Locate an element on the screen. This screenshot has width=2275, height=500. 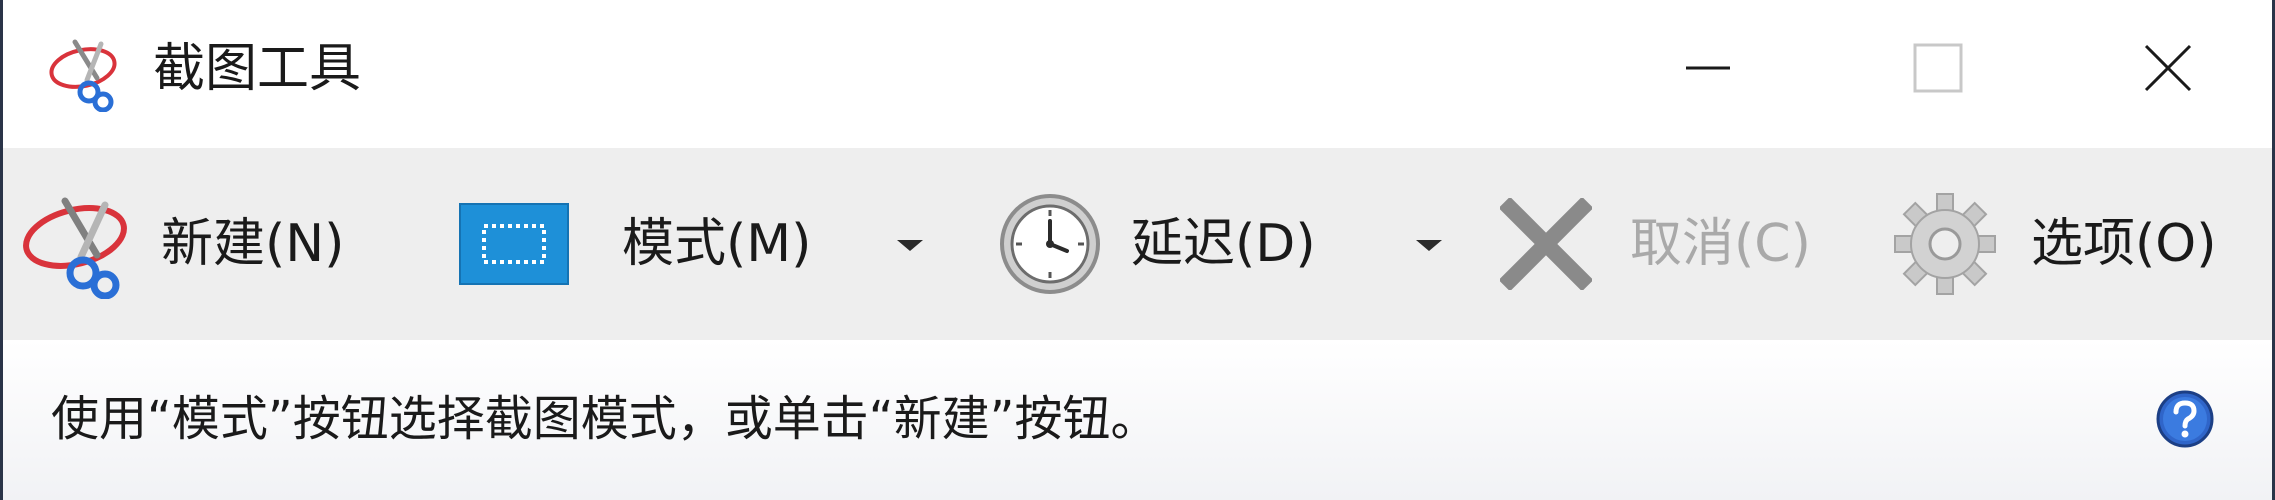
mode-button: 模式(M) is located at coordinates (634, 244).